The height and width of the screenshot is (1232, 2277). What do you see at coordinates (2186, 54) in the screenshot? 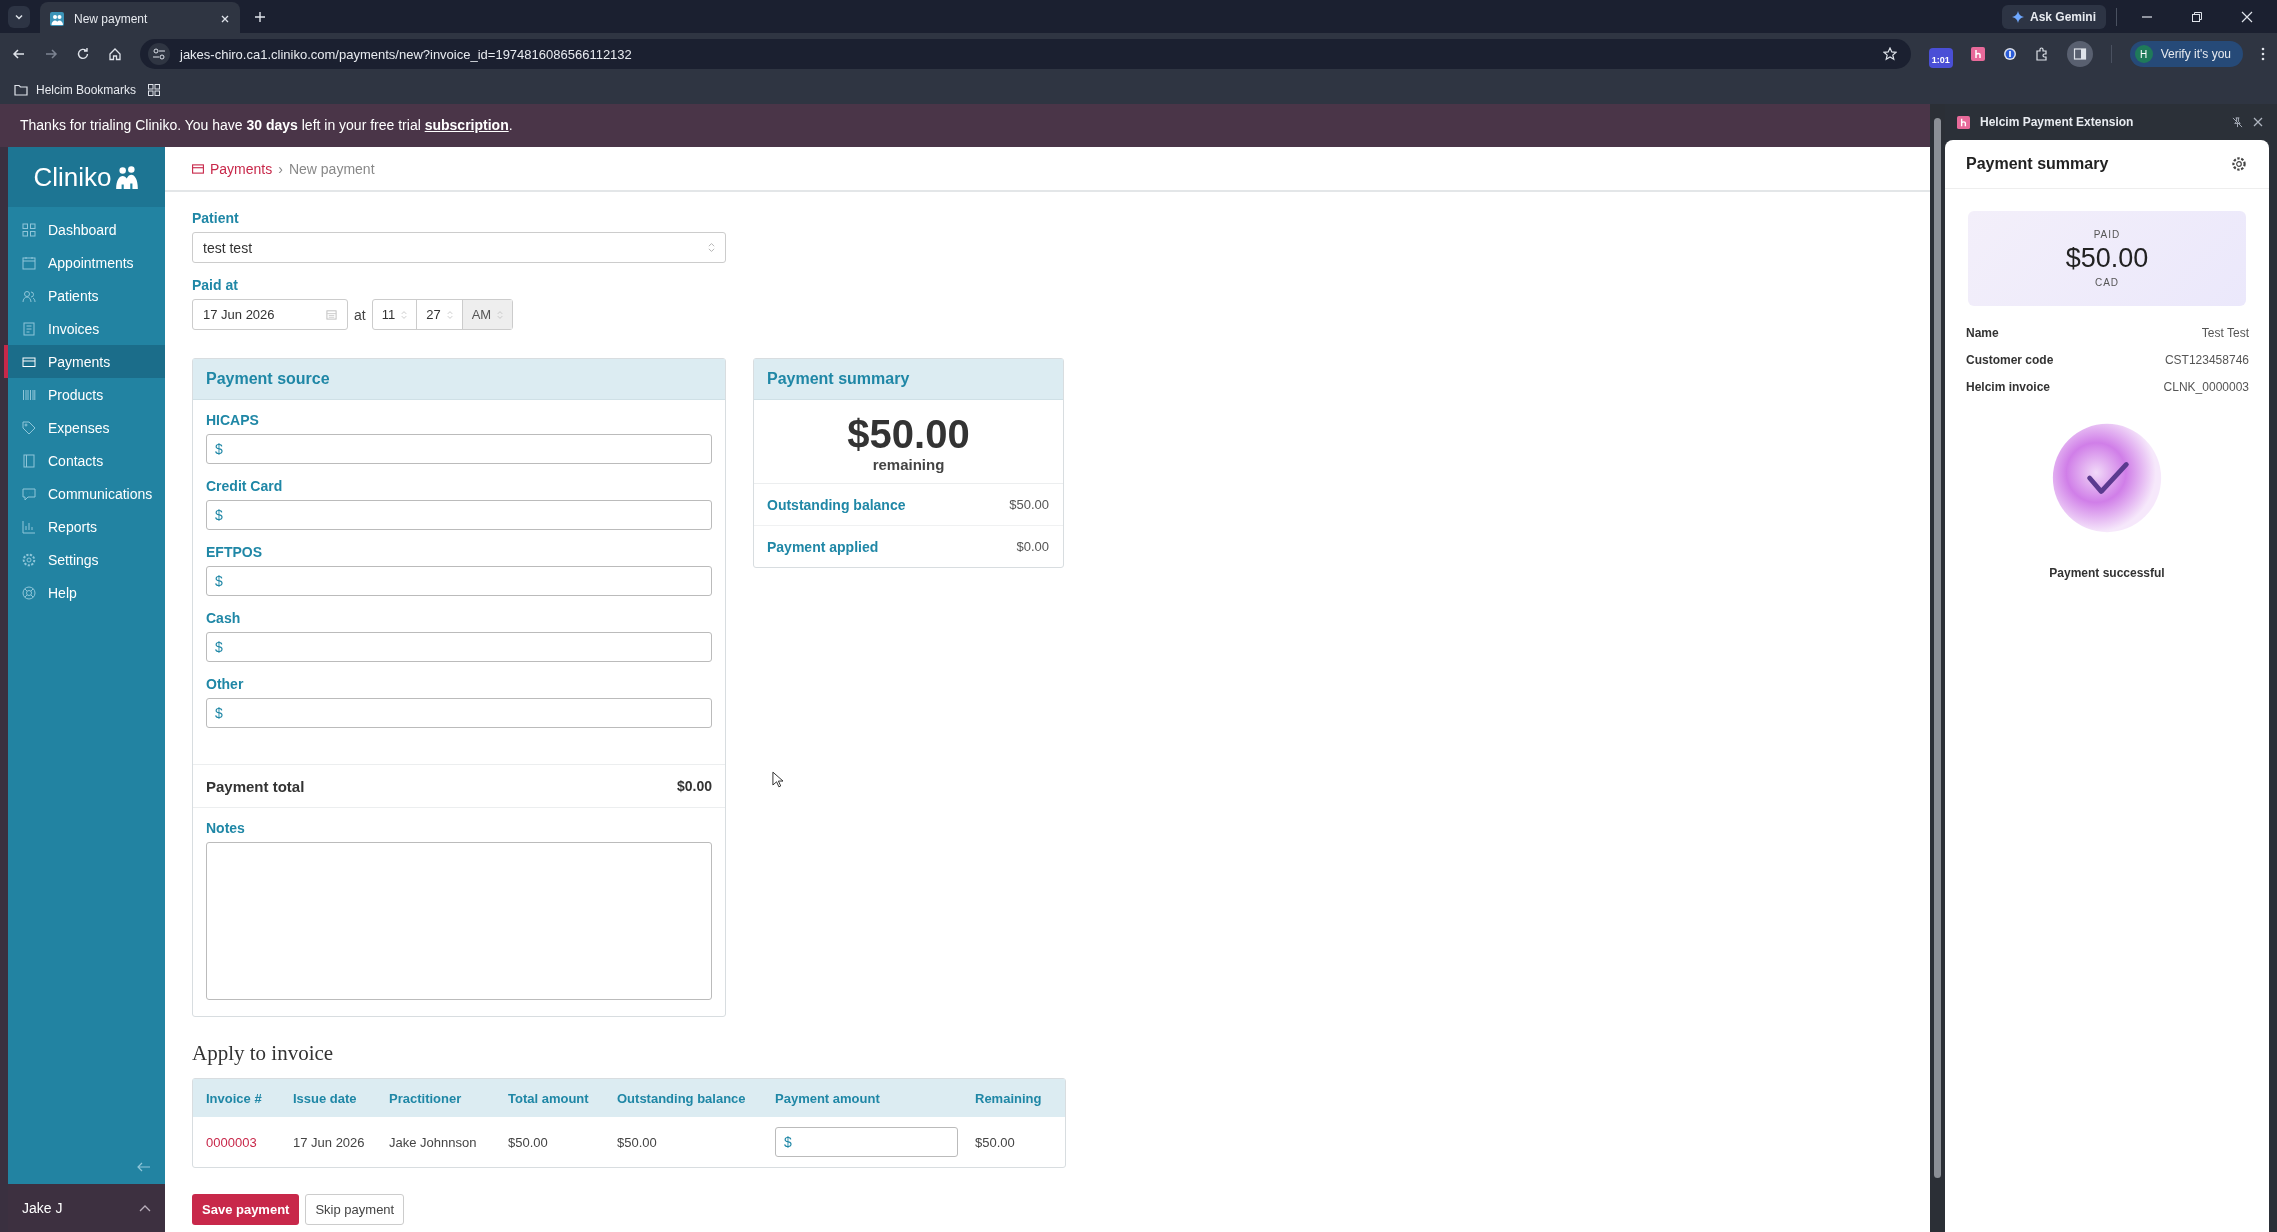
I see `profile-button: H Verify it's you` at bounding box center [2186, 54].